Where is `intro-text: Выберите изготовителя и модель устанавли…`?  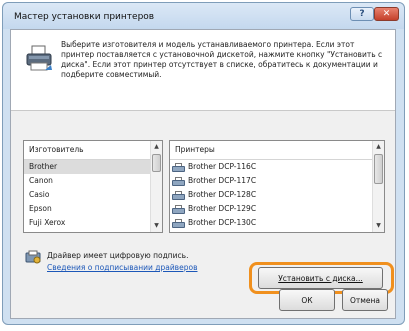
intro-text: Выберите изготовителя и модель устанавли… is located at coordinates (222, 59).